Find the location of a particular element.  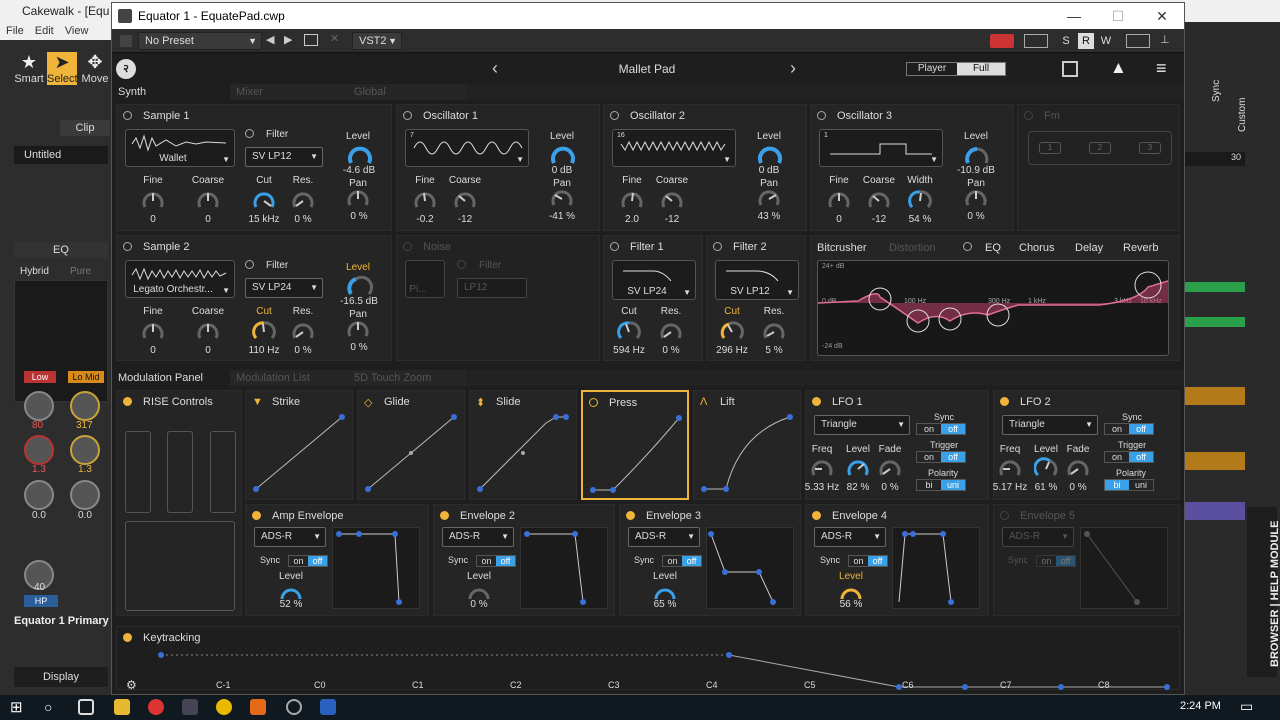

polarity-toggle: bi uni is located at coordinates (1129, 485).